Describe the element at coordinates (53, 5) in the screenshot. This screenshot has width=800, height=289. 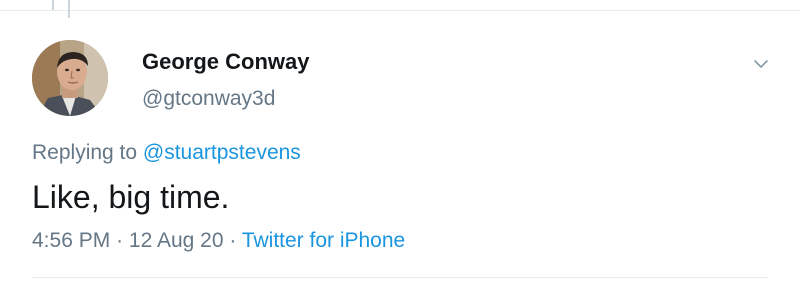
I see `thread-tick` at that location.